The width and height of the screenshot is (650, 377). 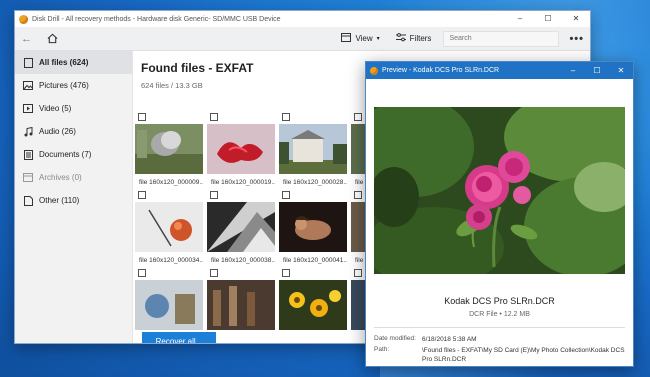 I want to click on other-icon, so click(x=28, y=200).